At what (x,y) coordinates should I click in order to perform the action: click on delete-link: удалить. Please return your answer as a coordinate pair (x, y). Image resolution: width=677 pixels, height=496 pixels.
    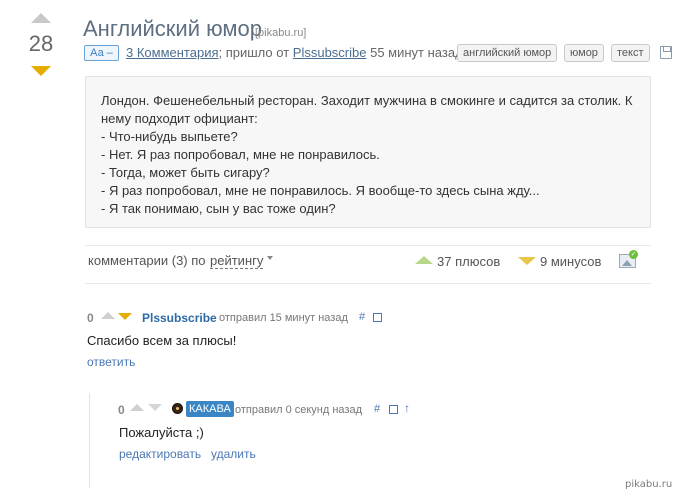
    Looking at the image, I should click on (233, 454).